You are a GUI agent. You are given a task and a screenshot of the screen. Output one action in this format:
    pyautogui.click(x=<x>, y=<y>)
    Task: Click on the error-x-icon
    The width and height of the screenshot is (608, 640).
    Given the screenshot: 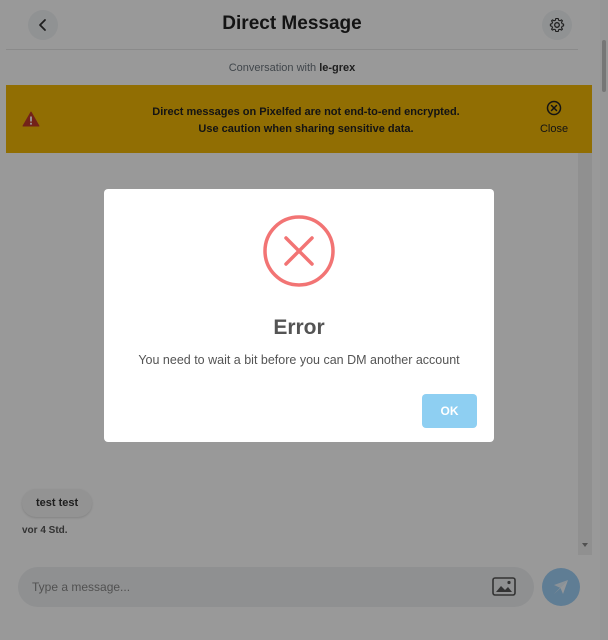 What is the action you would take?
    pyautogui.click(x=299, y=251)
    